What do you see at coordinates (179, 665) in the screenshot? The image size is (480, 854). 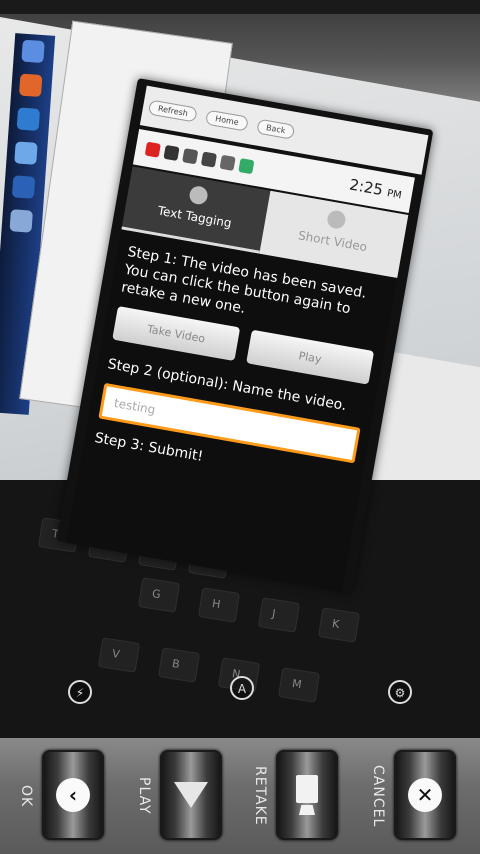 I see `keyboard-key: B` at bounding box center [179, 665].